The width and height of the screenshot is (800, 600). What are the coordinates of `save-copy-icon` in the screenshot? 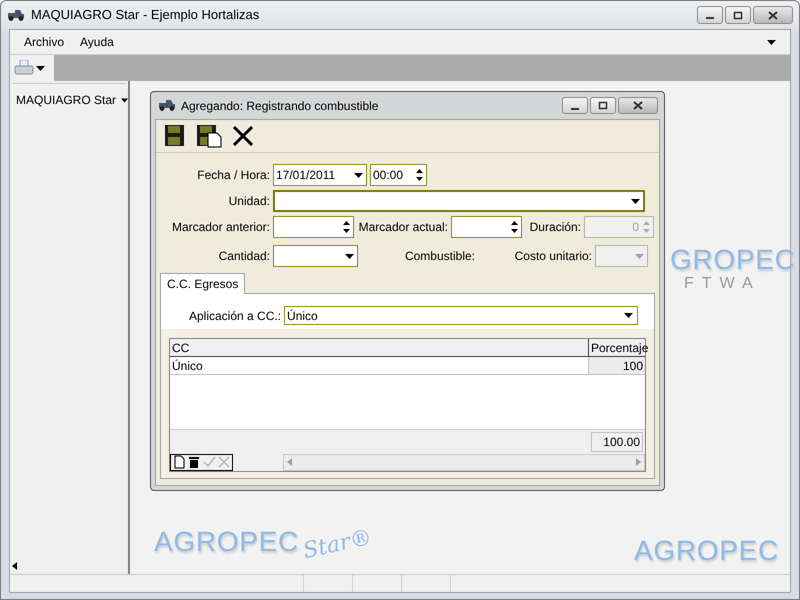 It's located at (209, 136).